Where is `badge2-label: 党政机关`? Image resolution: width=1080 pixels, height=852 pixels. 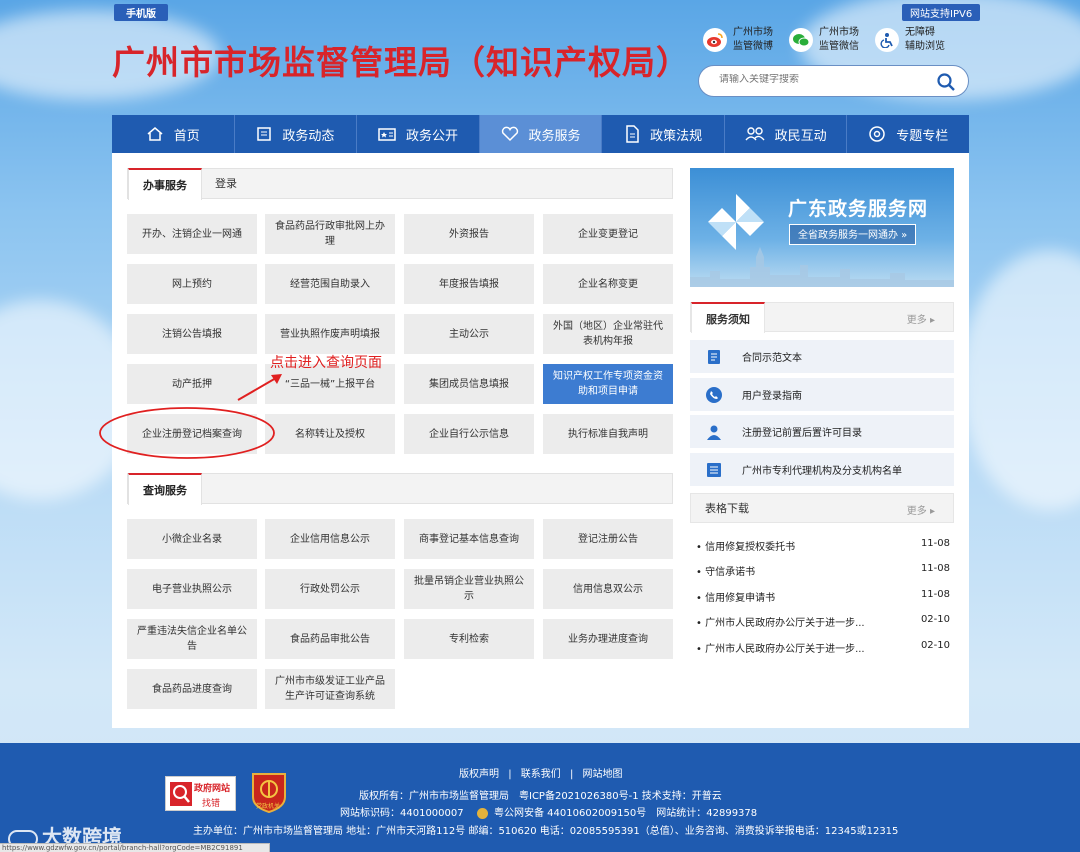 badge2-label: 党政机关 is located at coordinates (268, 806).